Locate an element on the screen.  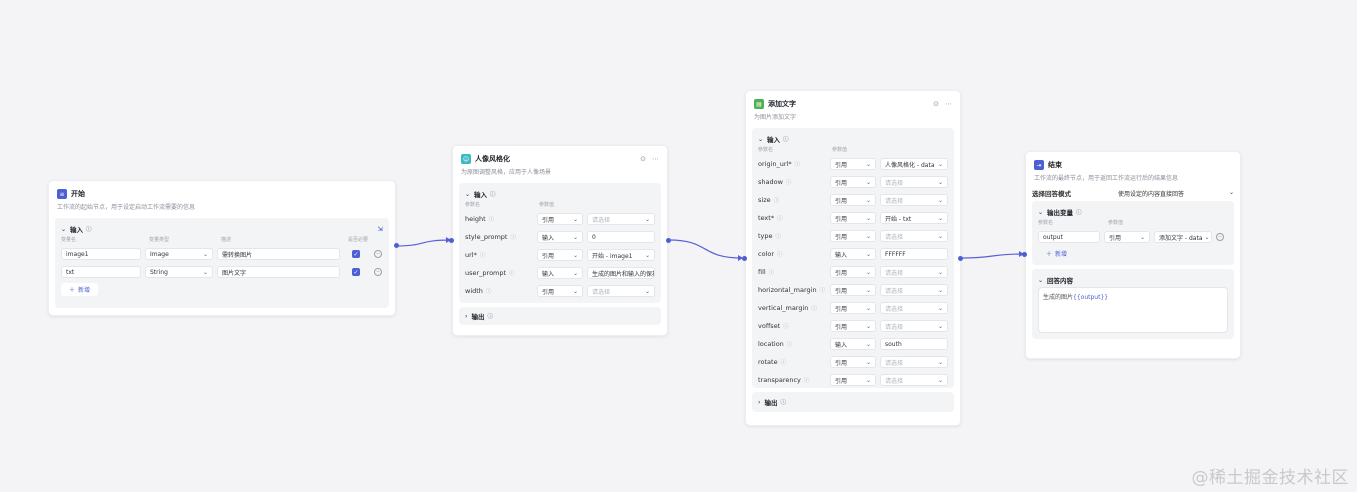
end-row: output 引用 ⌄ 添加文字 - data ⌄ − is located at coordinates (1133, 237).